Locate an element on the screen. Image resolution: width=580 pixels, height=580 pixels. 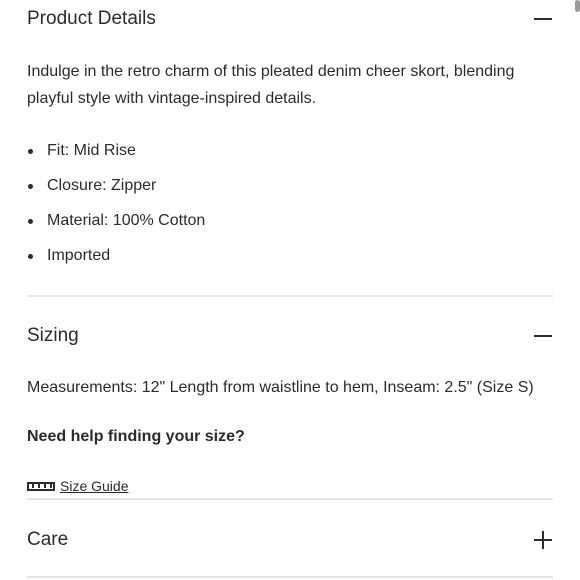
care-section: Care is located at coordinates (290, 540).